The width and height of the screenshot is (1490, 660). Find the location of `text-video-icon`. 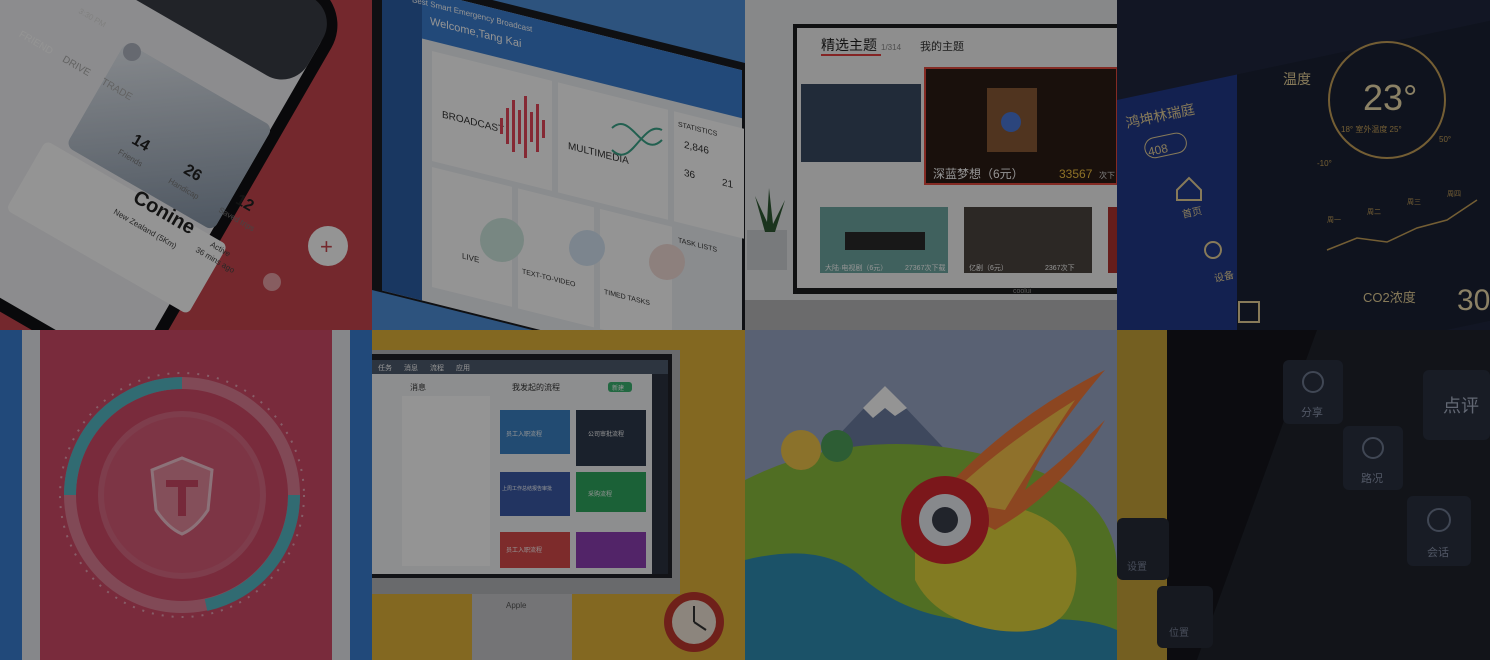

text-video-icon is located at coordinates (587, 248).